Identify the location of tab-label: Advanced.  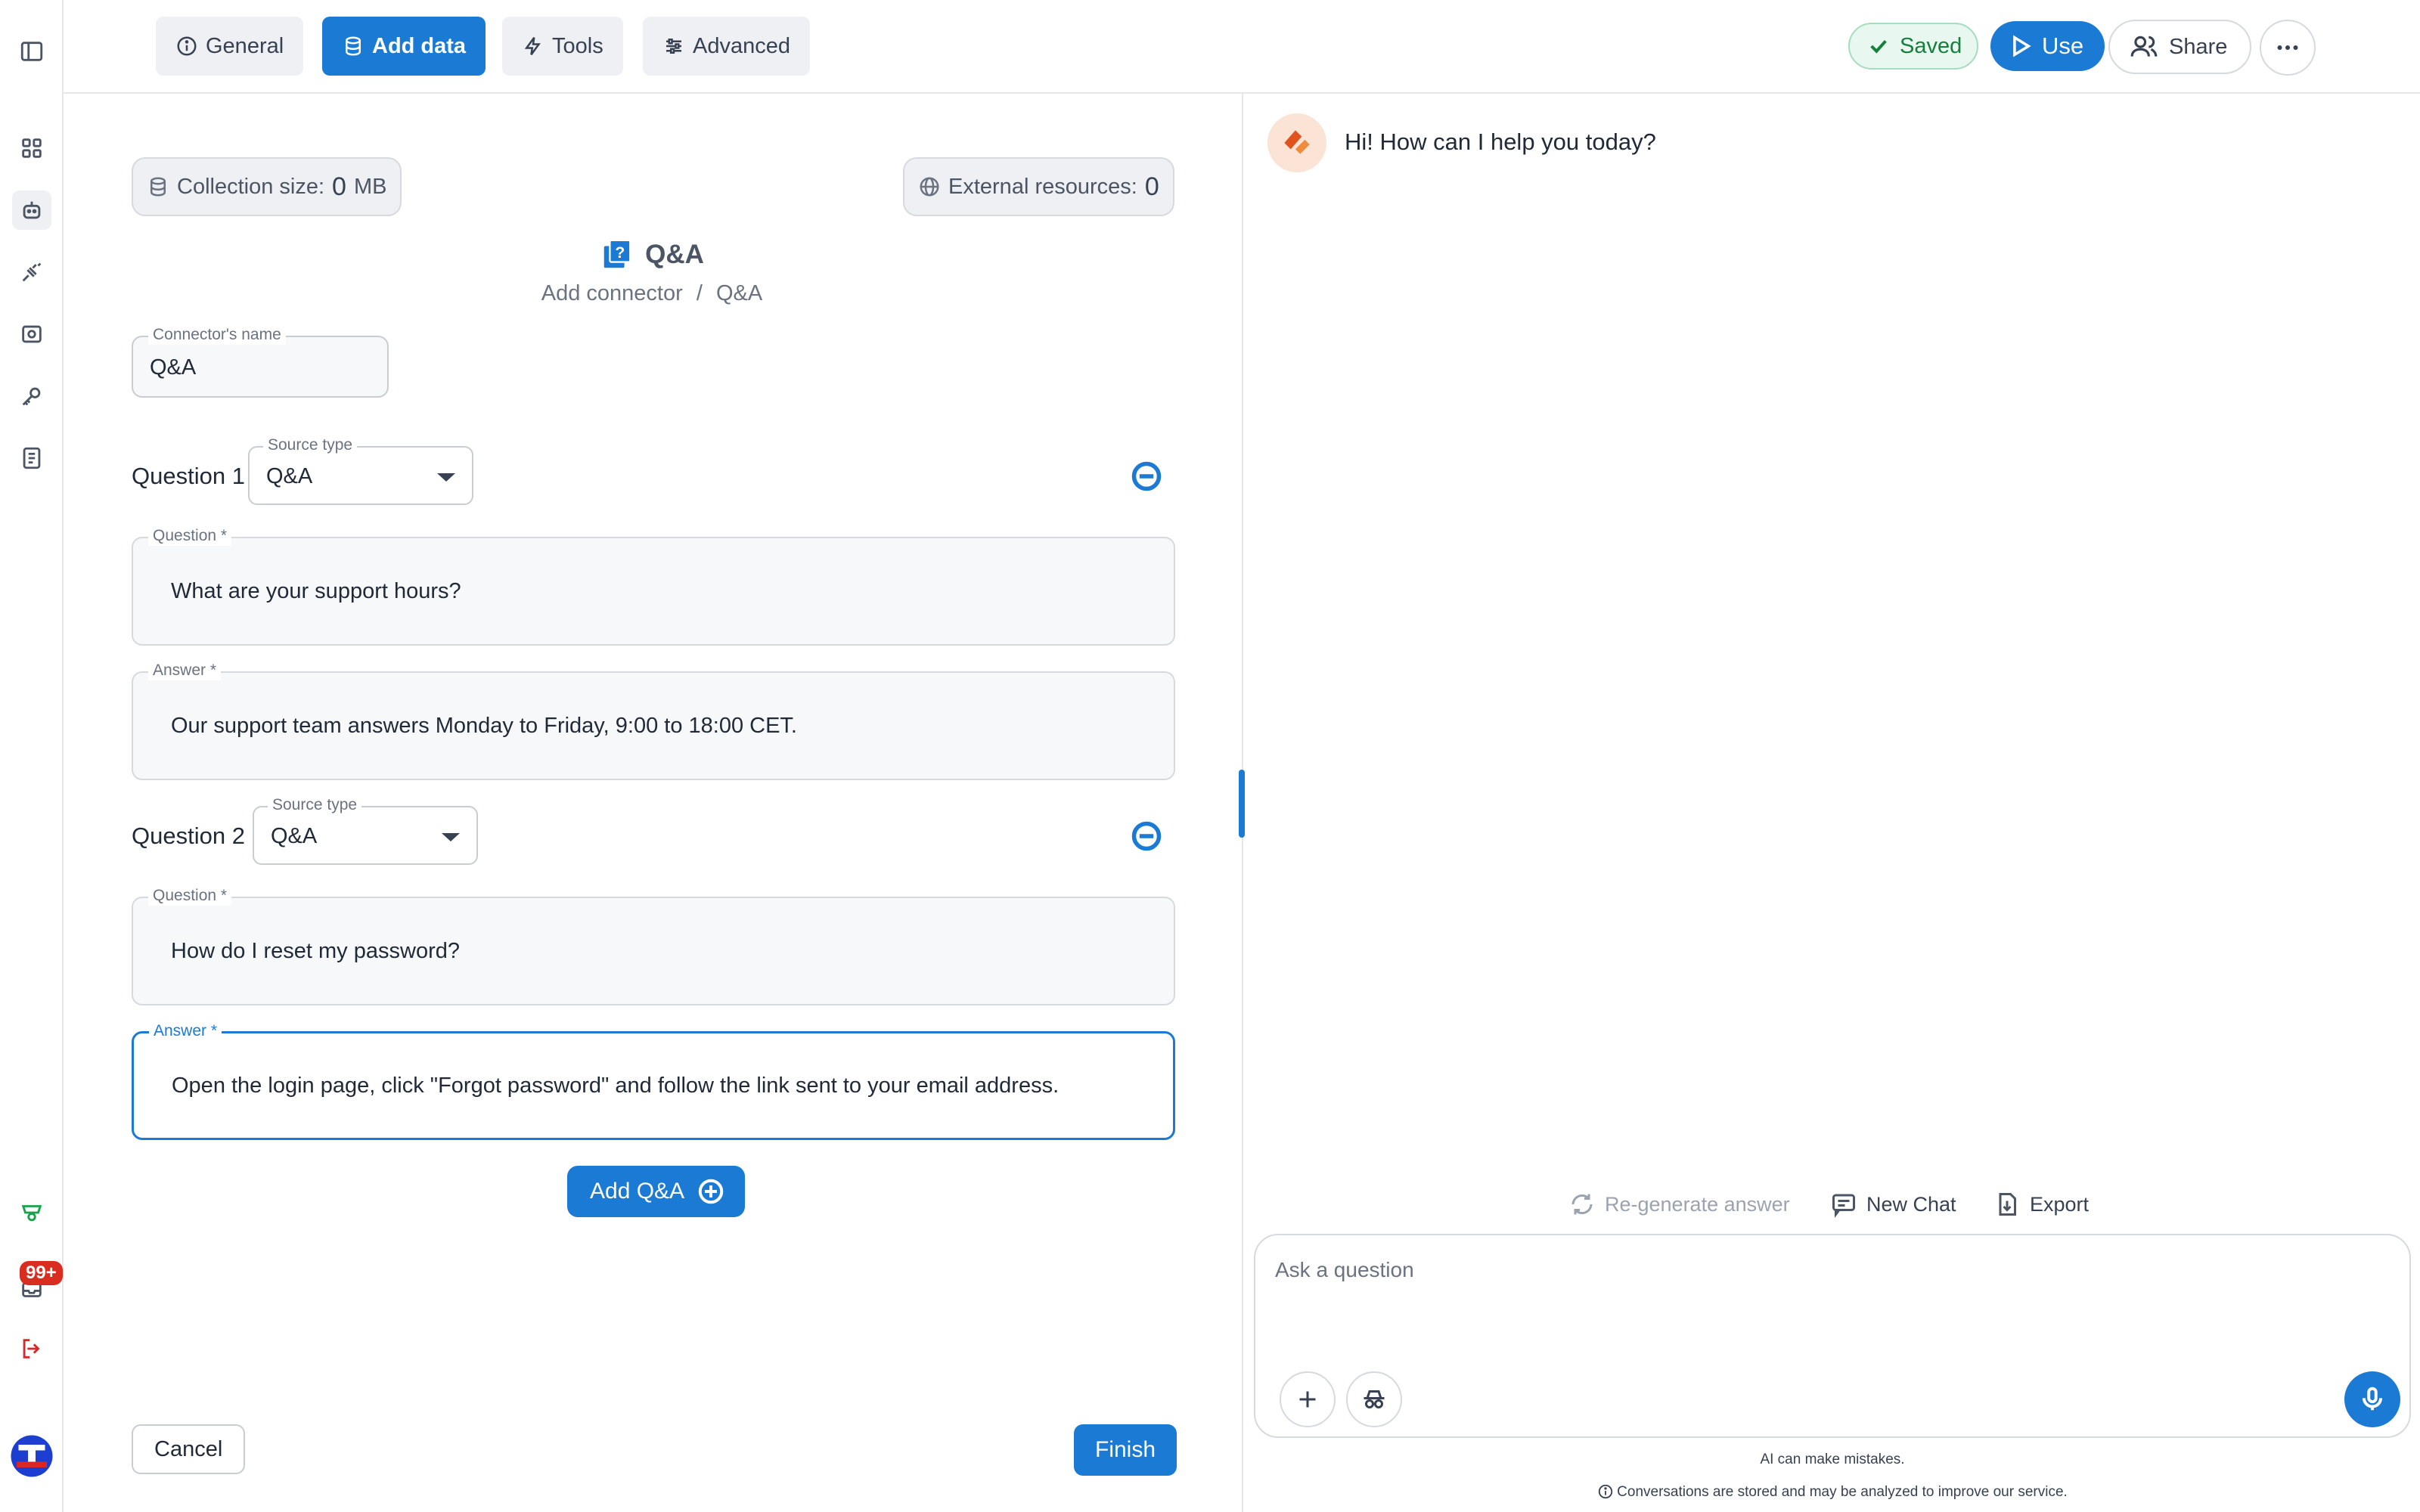
(741, 46).